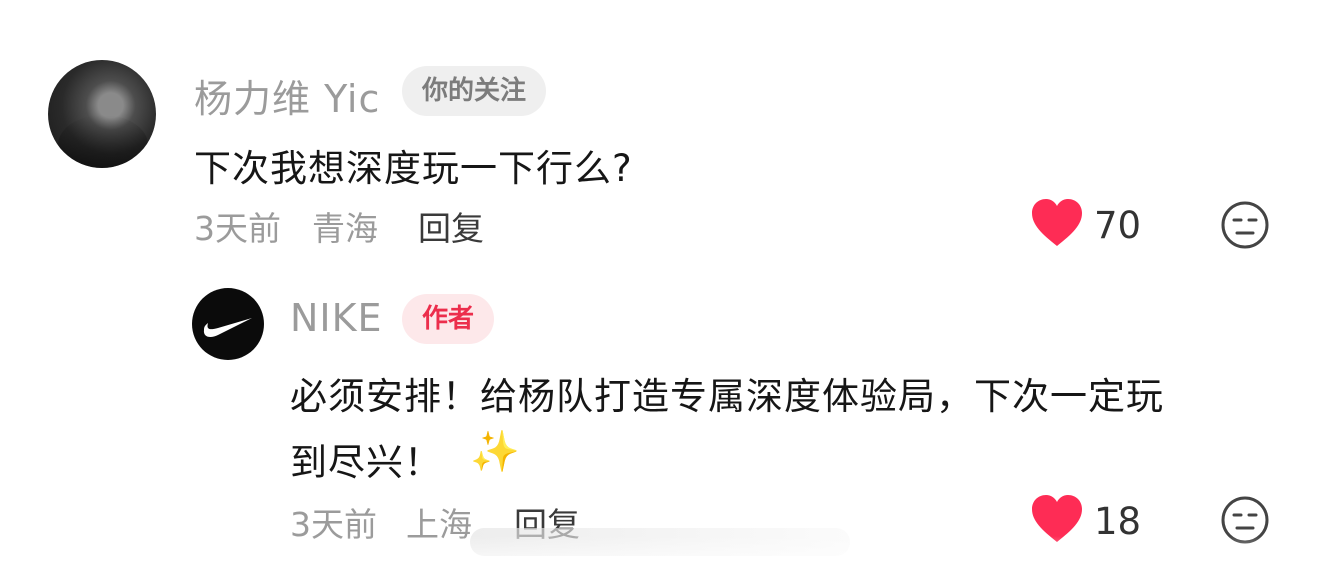  I want to click on comment-text-line-2: 到尽兴！, so click(366, 462).